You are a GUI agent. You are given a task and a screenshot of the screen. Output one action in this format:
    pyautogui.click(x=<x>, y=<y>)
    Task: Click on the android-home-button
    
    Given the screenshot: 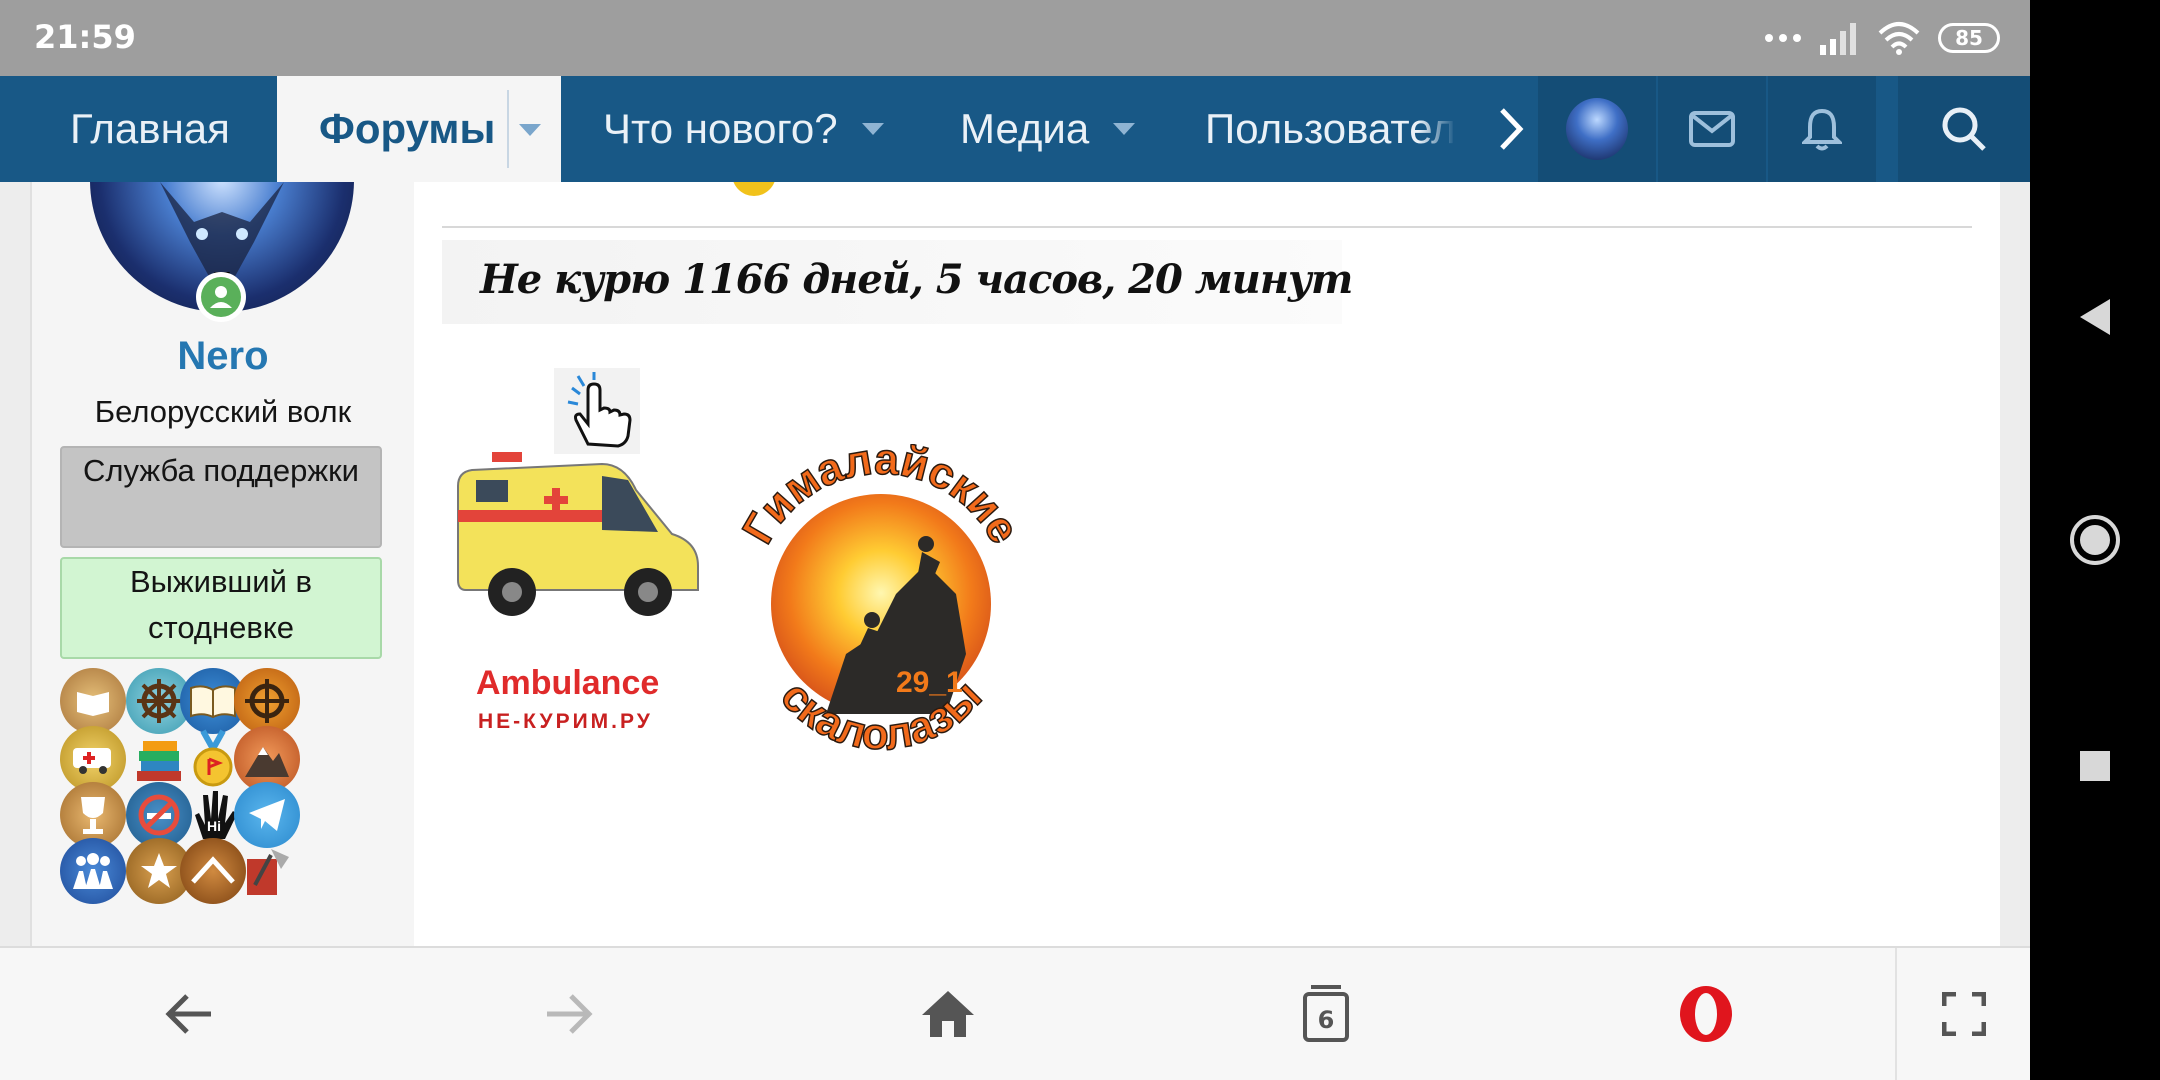 What is the action you would take?
    pyautogui.click(x=2095, y=540)
    